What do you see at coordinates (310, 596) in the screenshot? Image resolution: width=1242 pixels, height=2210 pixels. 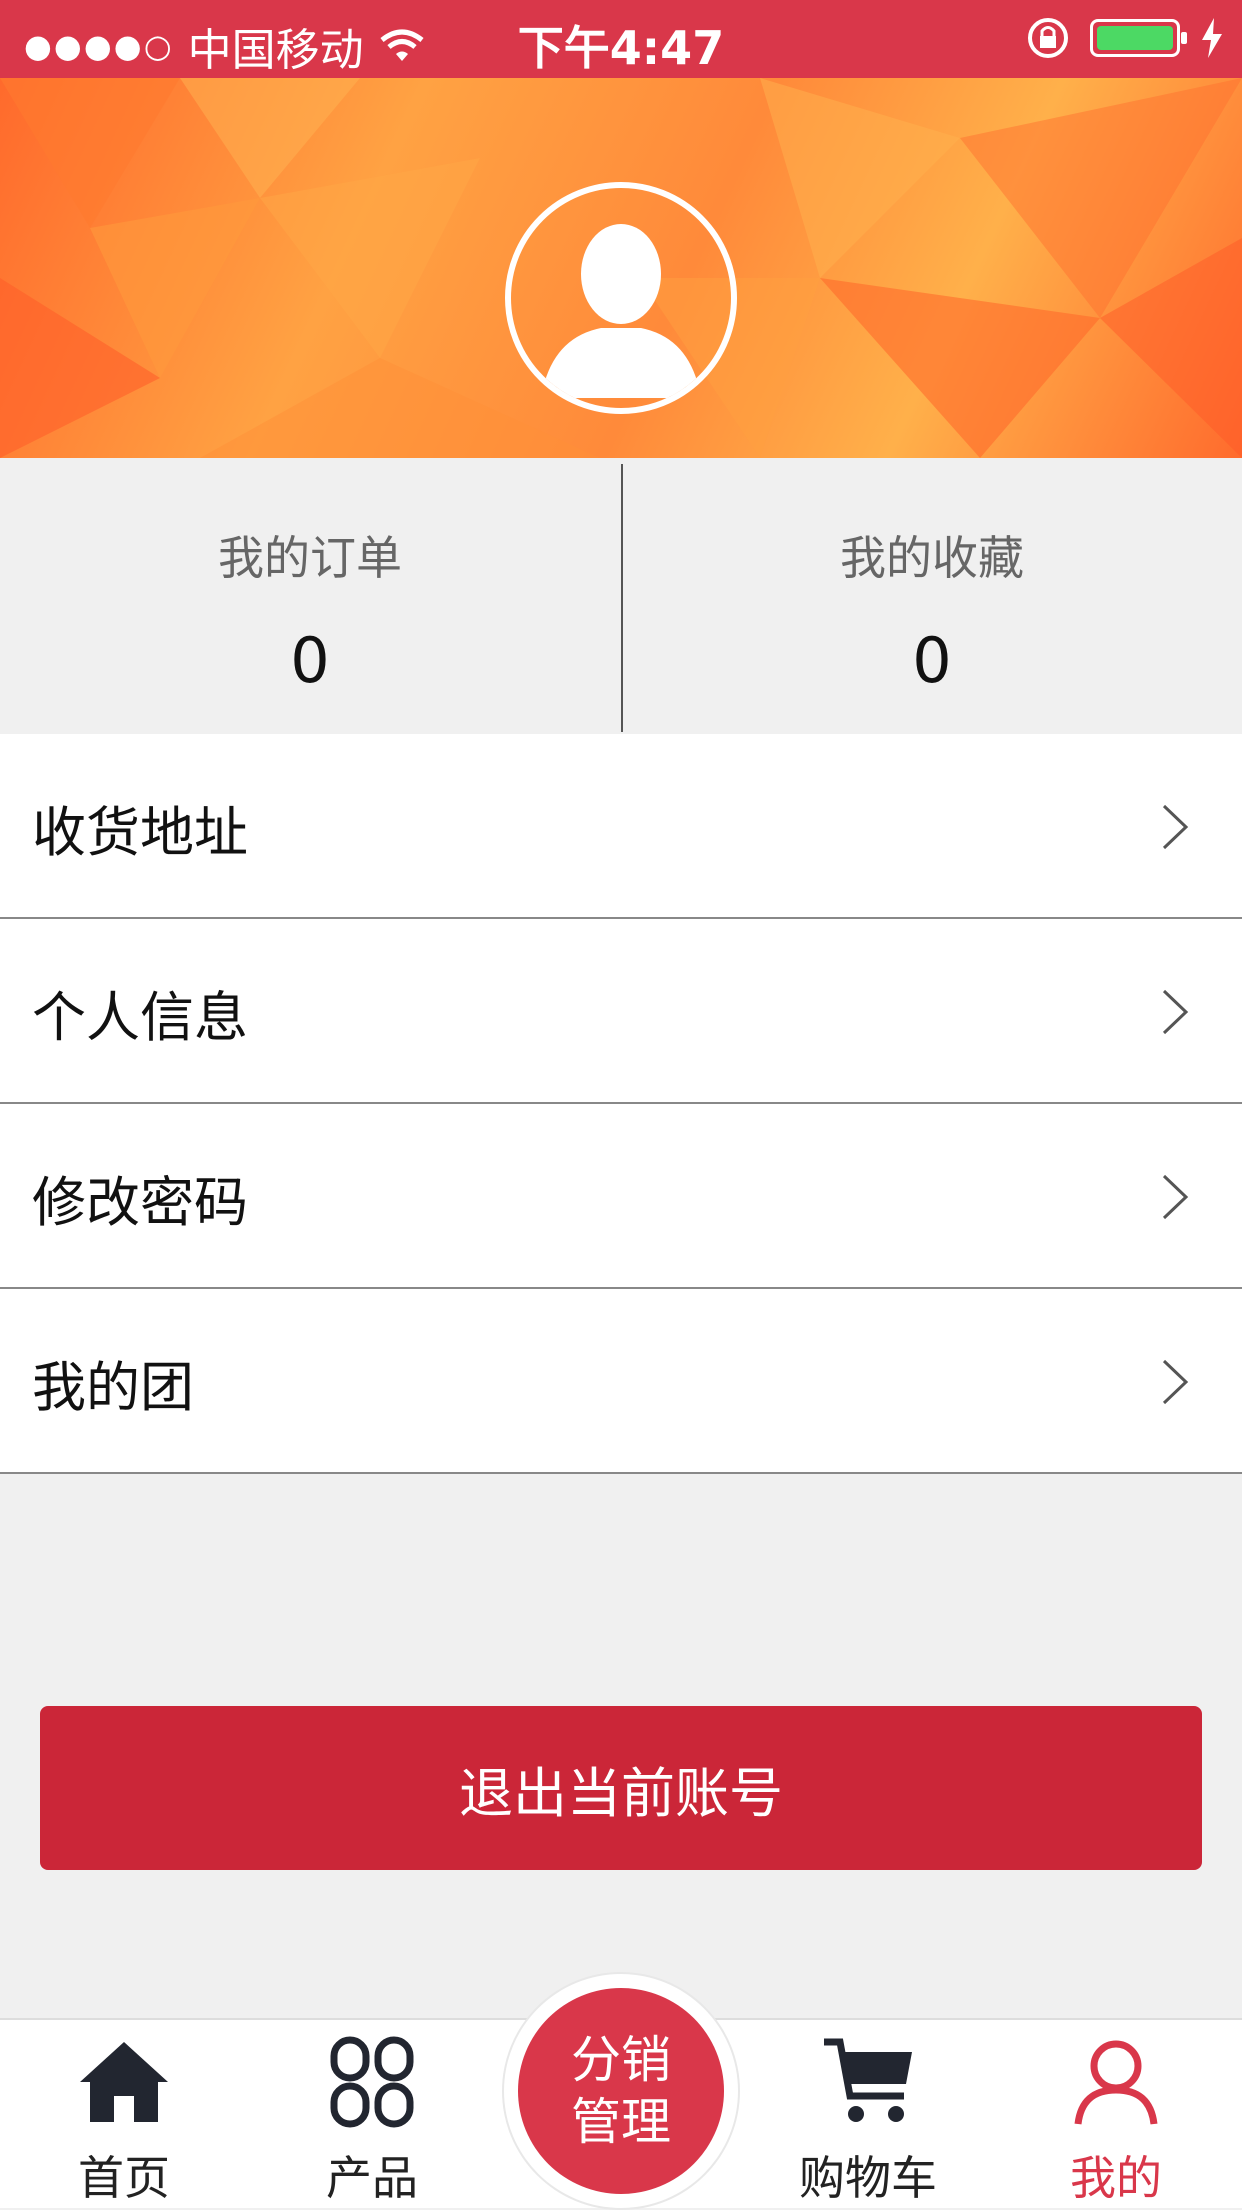 I see `my-orders-stat: 我的订单 0` at bounding box center [310, 596].